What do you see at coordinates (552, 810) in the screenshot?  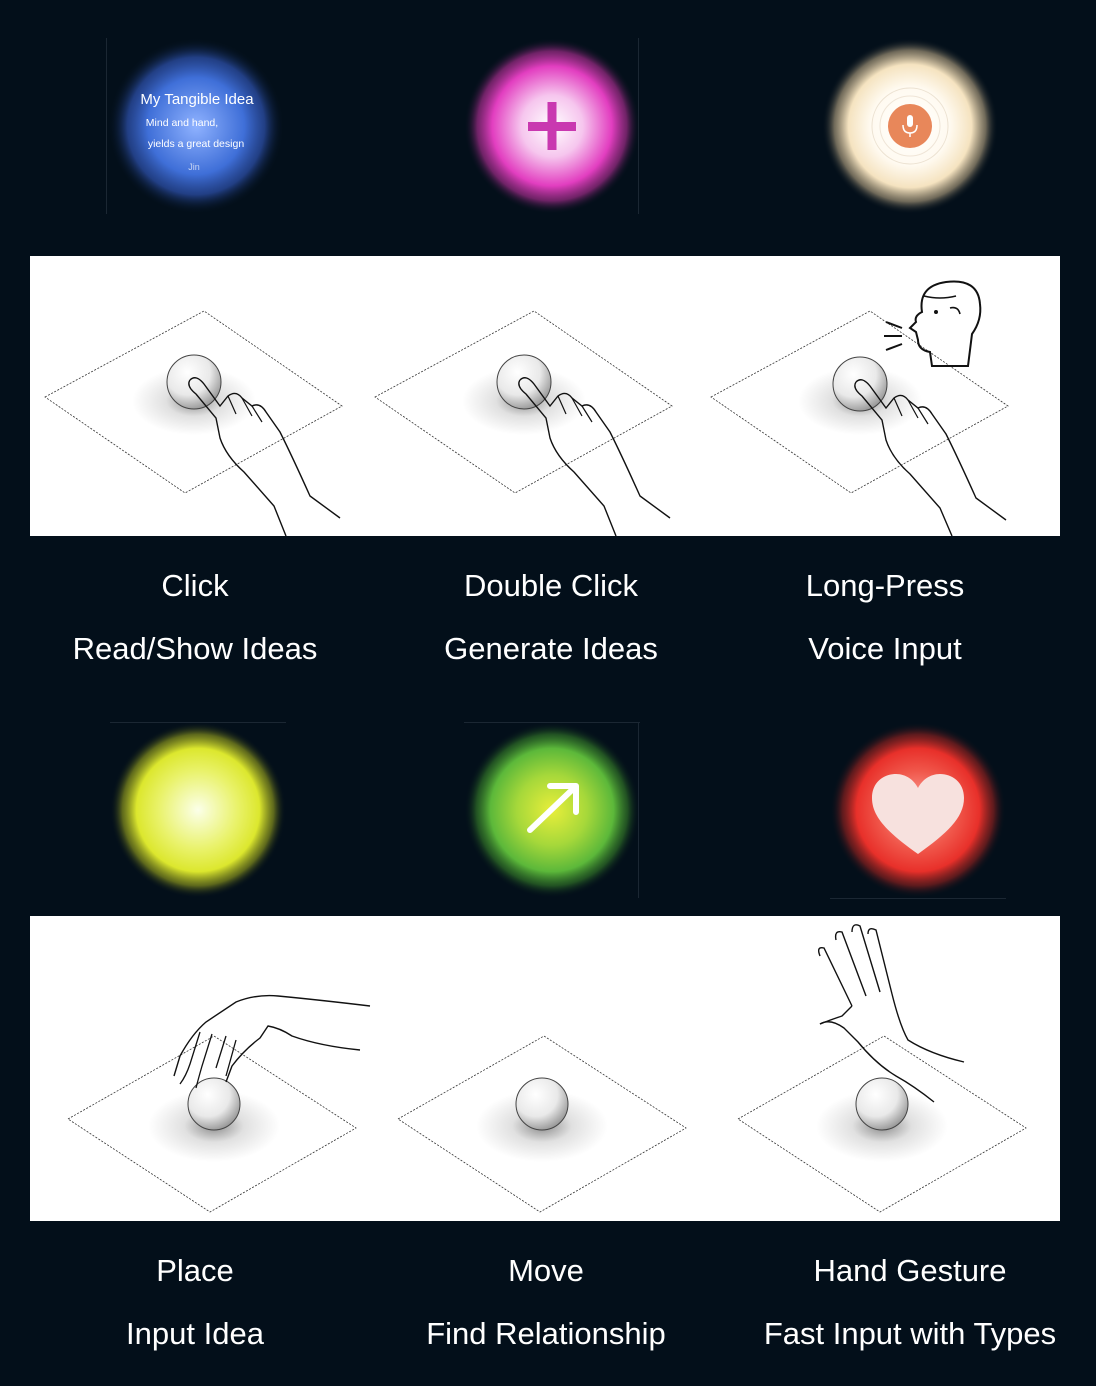 I see `relationship-orb` at bounding box center [552, 810].